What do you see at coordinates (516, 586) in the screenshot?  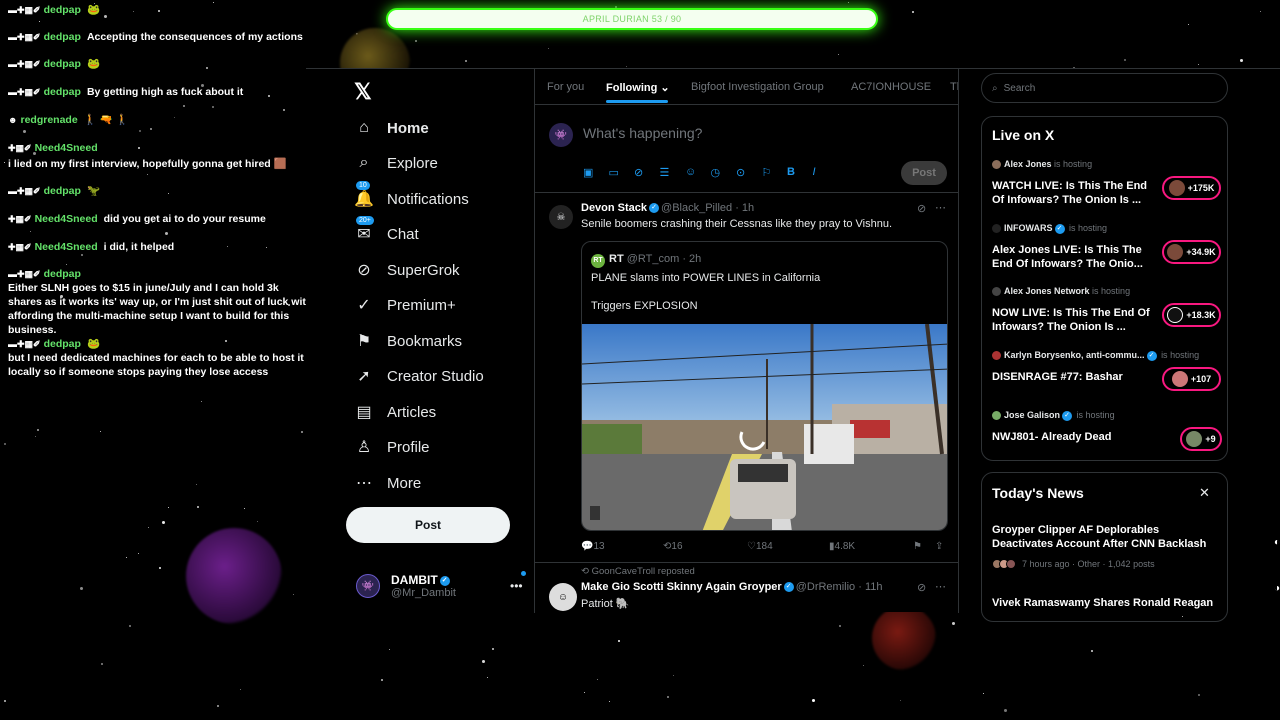 I see `more-icon: •••` at bounding box center [516, 586].